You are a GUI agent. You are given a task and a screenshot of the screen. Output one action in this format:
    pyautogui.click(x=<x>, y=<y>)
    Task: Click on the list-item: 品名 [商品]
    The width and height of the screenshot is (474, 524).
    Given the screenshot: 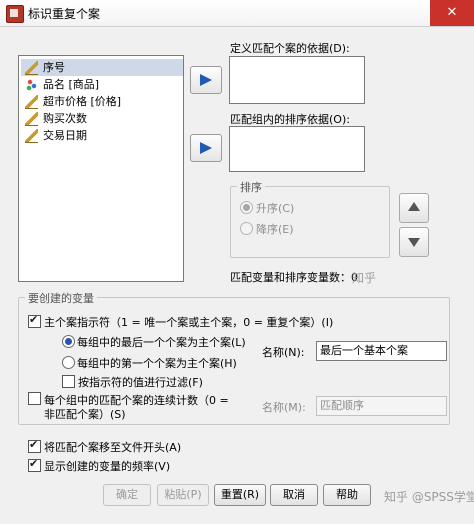 What is the action you would take?
    pyautogui.click(x=63, y=84)
    